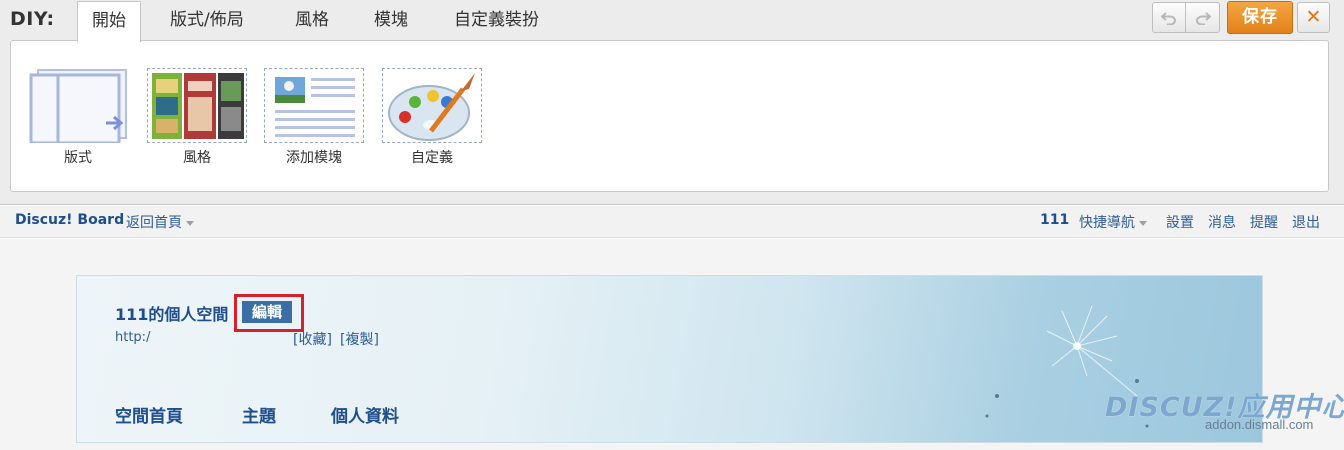 The height and width of the screenshot is (450, 1344). I want to click on diy-item-label: 風格, so click(197, 158).